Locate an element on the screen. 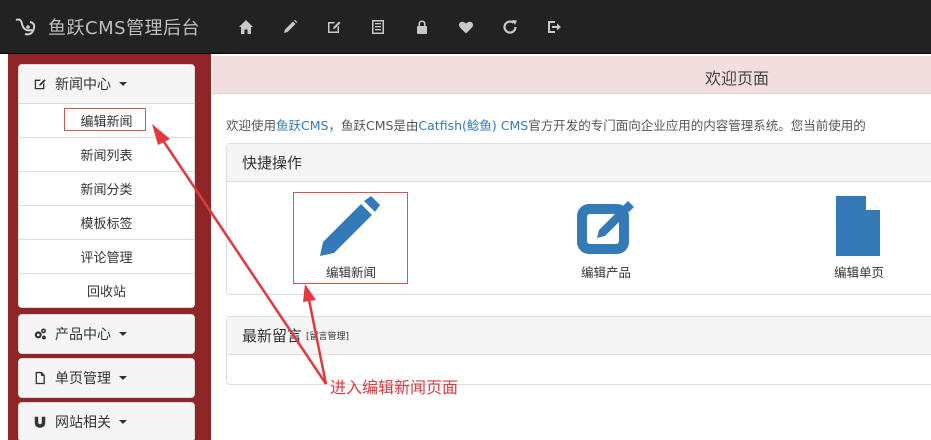  sidebar-group-pages: 单页管理 is located at coordinates (106, 378).